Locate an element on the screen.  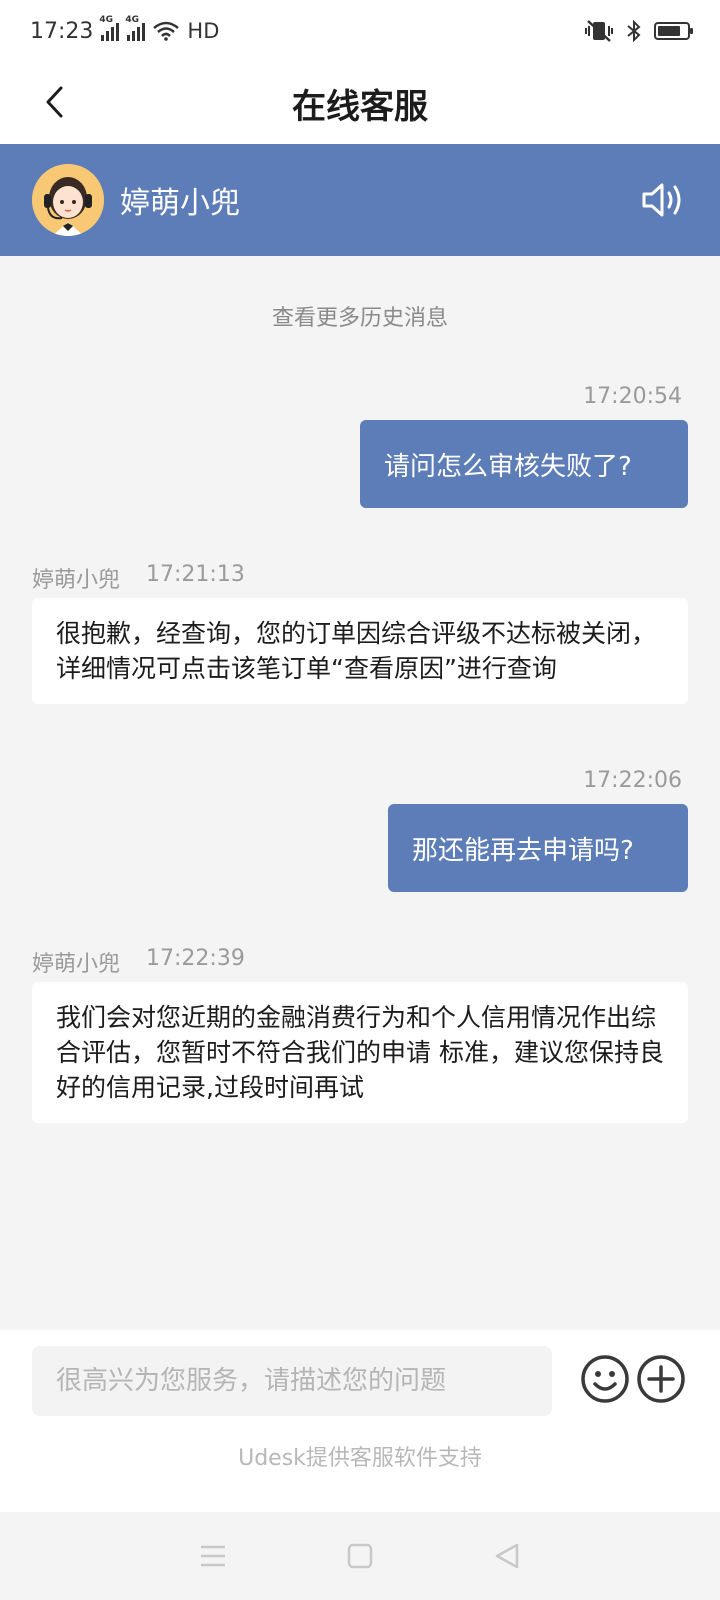
vibrate-mute-icon is located at coordinates (599, 31).